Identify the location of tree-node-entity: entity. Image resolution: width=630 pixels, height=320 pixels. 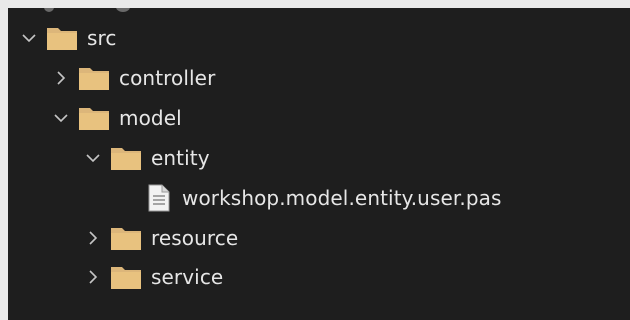
(147, 158).